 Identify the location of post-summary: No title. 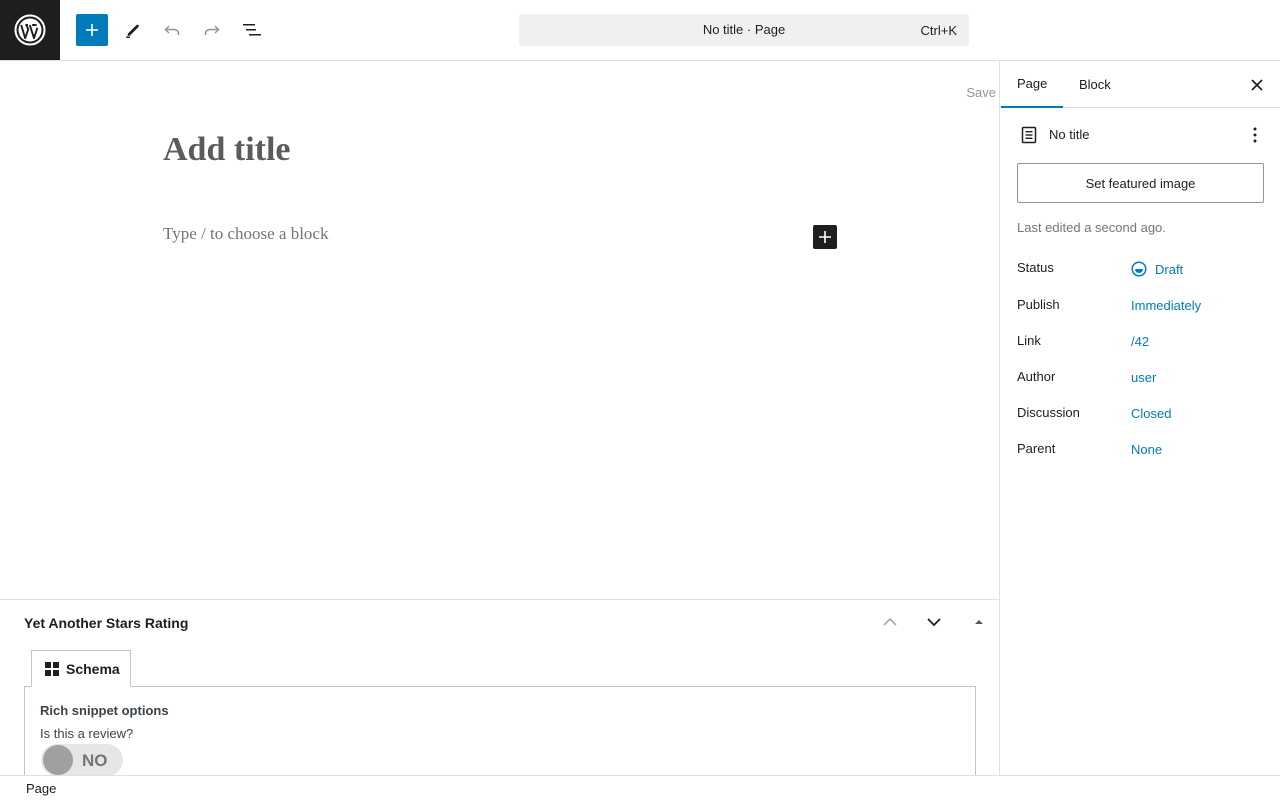
(1142, 135).